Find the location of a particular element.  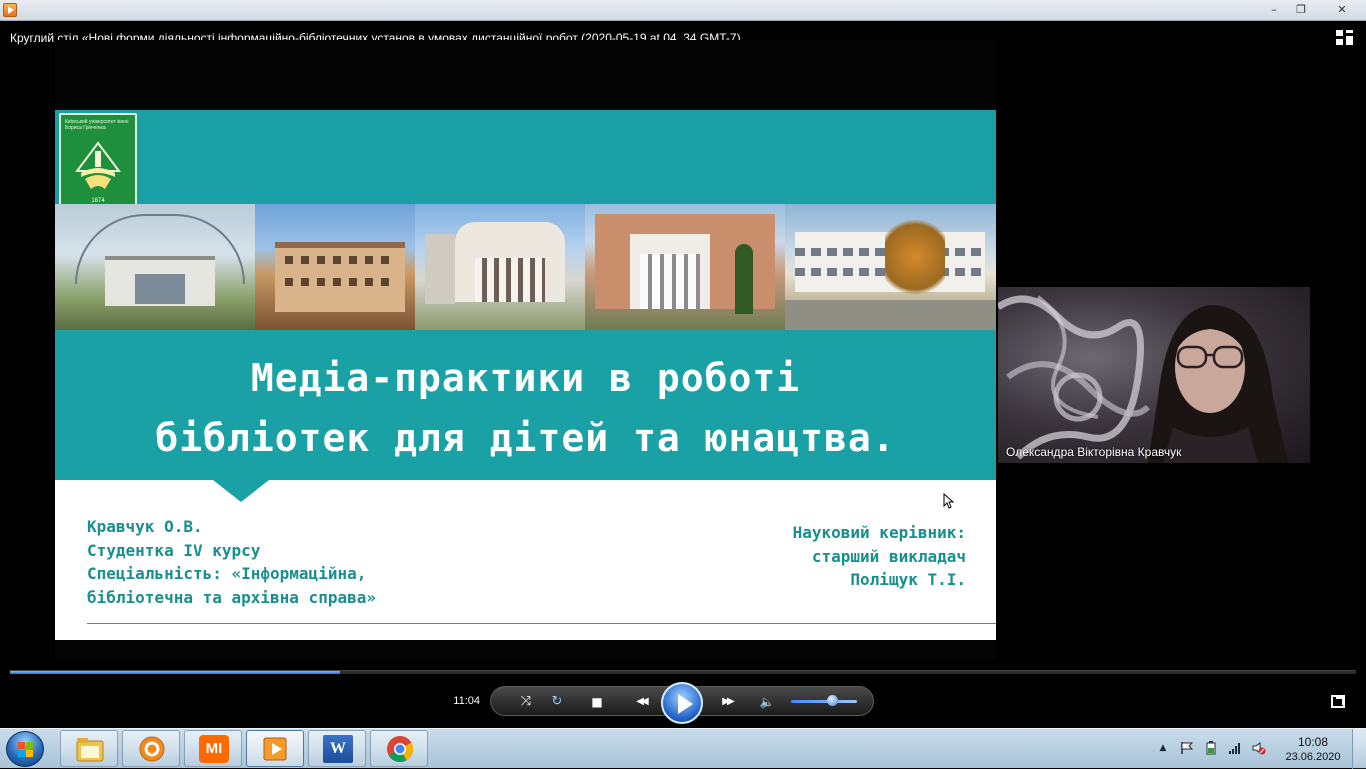

volume-slider-knob is located at coordinates (832, 700).